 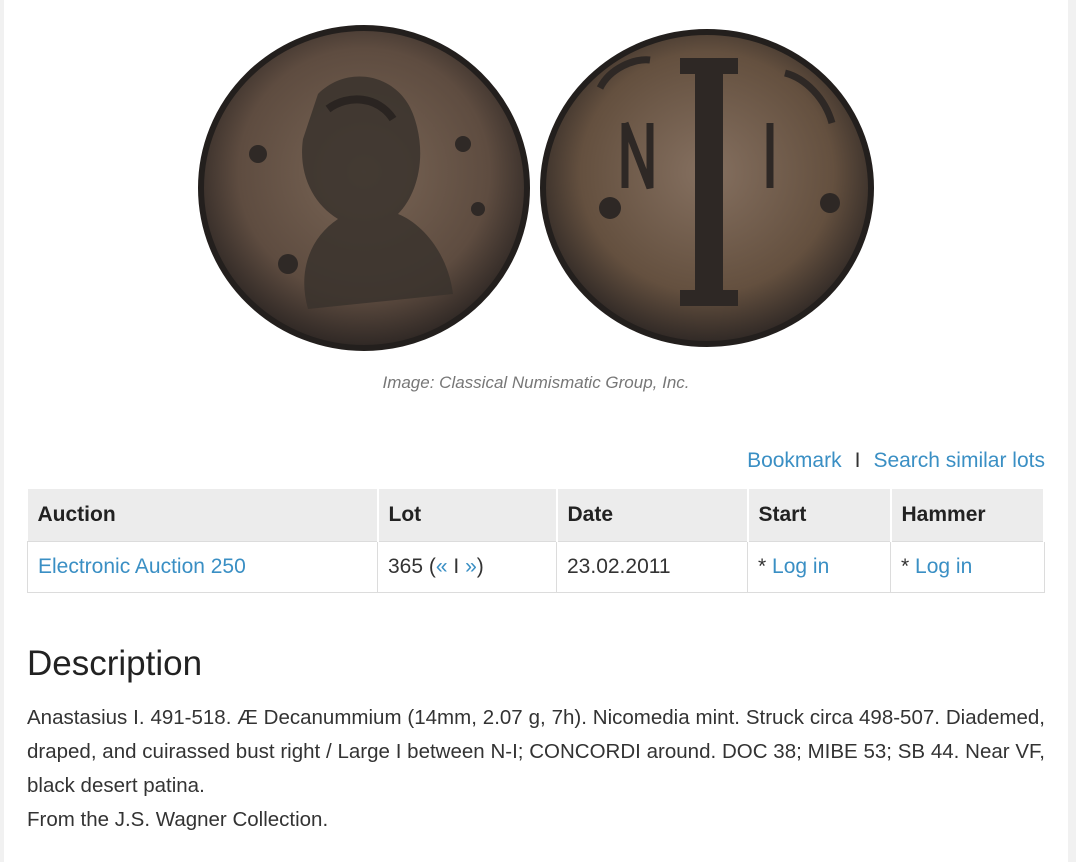 I want to click on start-login-link: Log in, so click(x=800, y=566).